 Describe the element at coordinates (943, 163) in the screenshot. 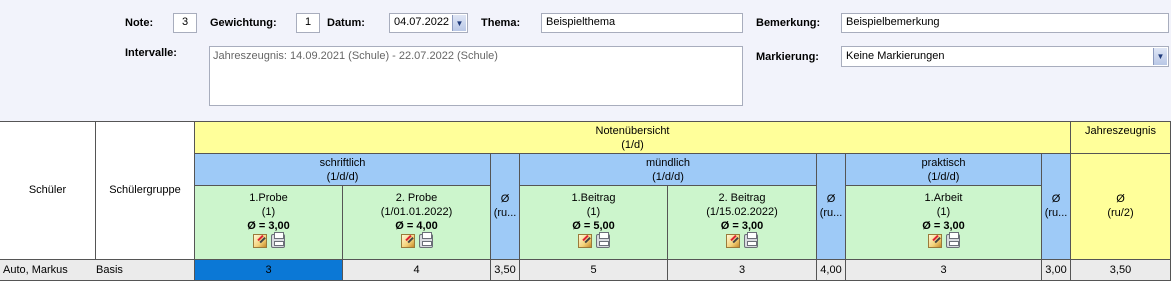

I see `praktisch-title: praktisch` at that location.